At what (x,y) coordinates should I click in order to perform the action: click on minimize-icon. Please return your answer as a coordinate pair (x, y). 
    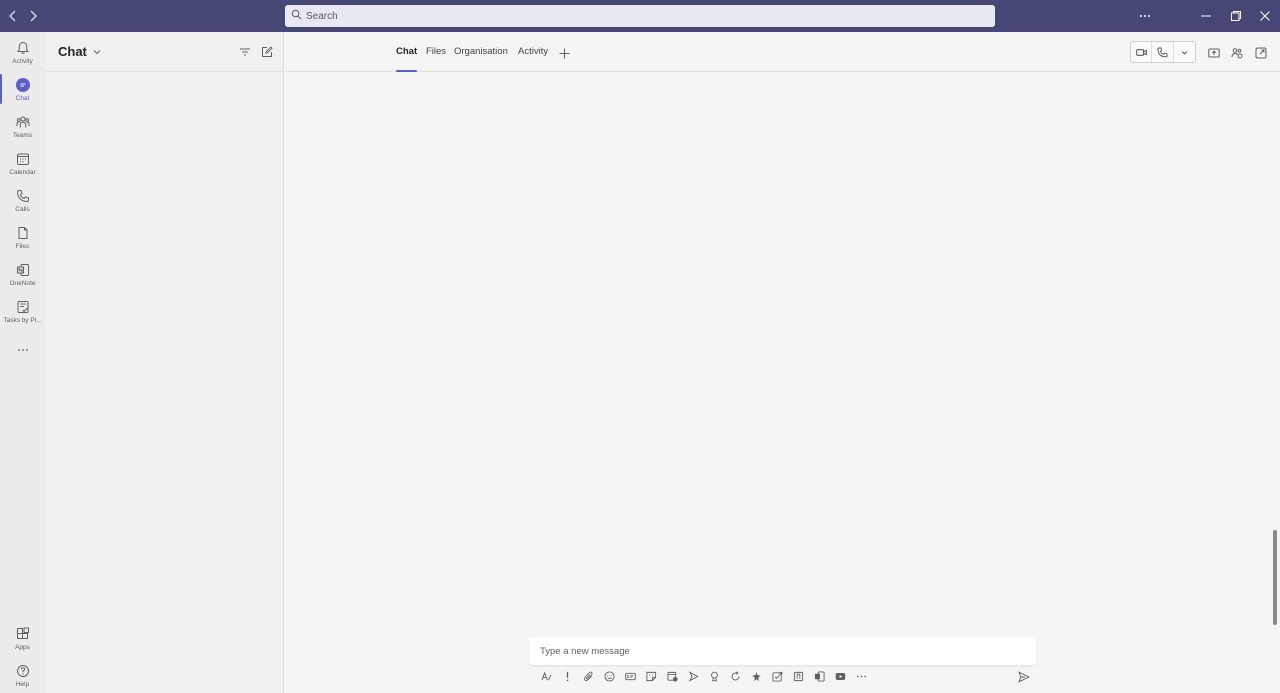
    Looking at the image, I should click on (1206, 16).